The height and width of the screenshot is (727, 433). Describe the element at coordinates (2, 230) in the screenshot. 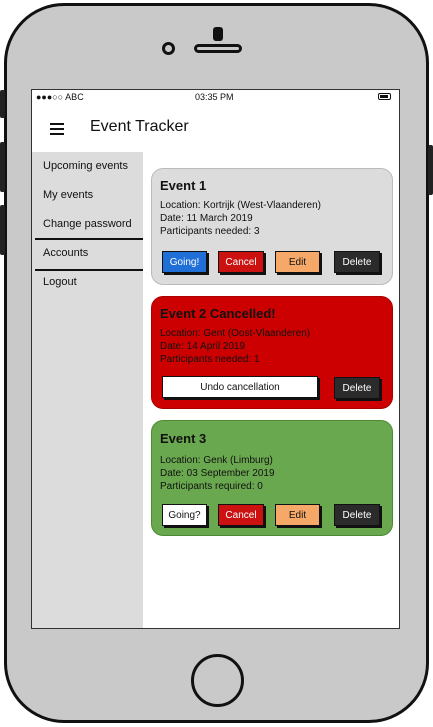

I see `side-button-left-bottom` at that location.